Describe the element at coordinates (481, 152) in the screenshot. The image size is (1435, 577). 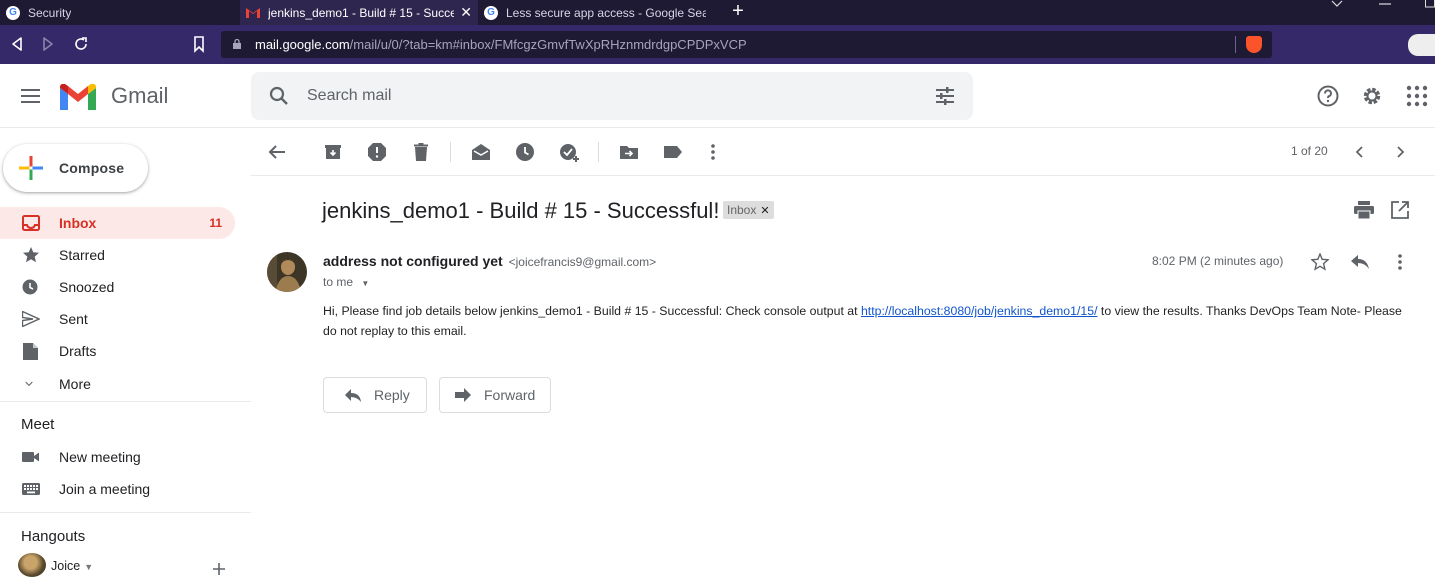
I see `mark-unread-icon` at that location.